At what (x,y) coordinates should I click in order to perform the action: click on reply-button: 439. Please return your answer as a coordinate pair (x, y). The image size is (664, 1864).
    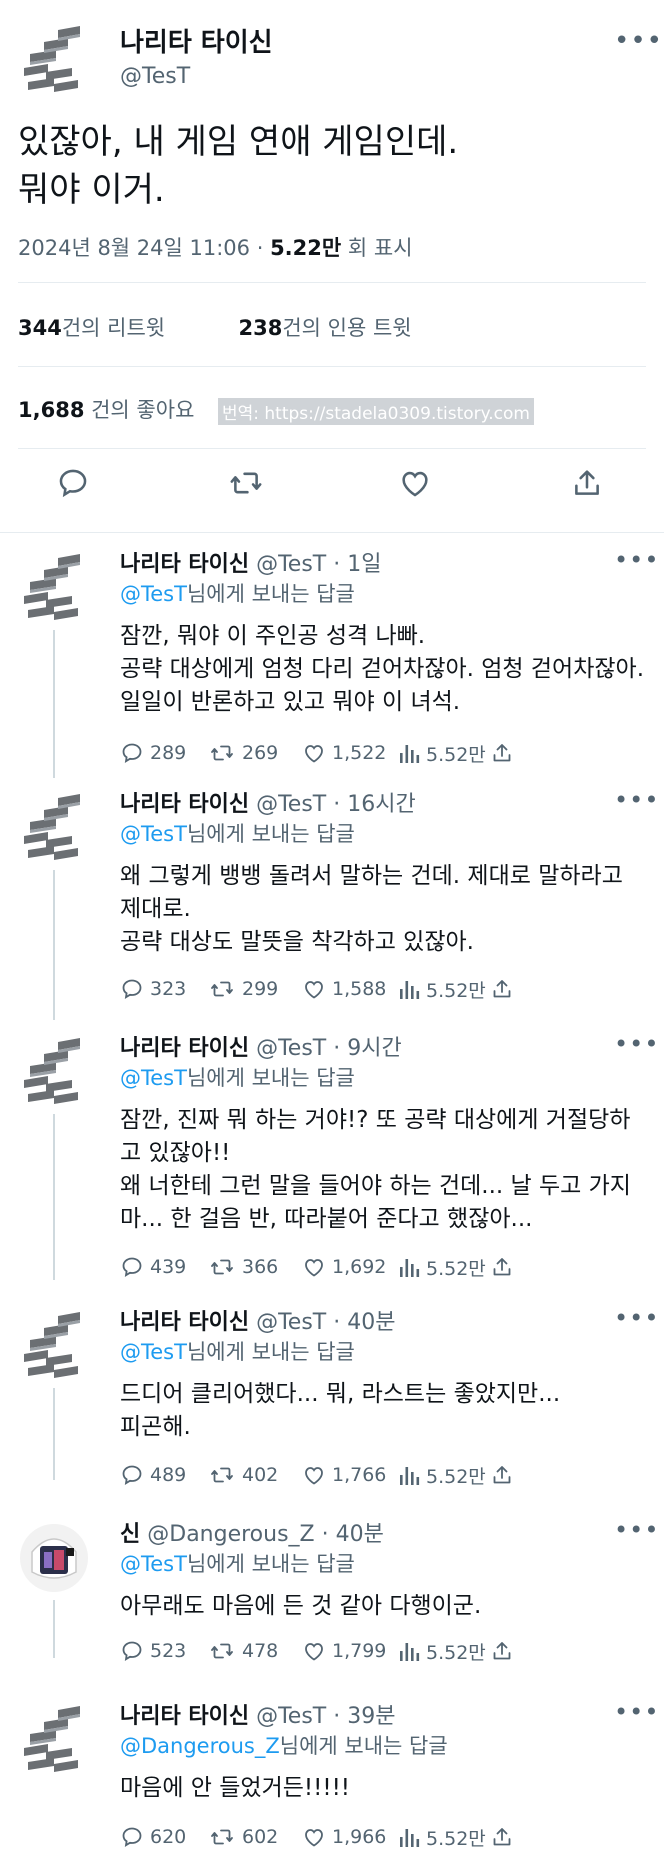
    Looking at the image, I should click on (153, 1267).